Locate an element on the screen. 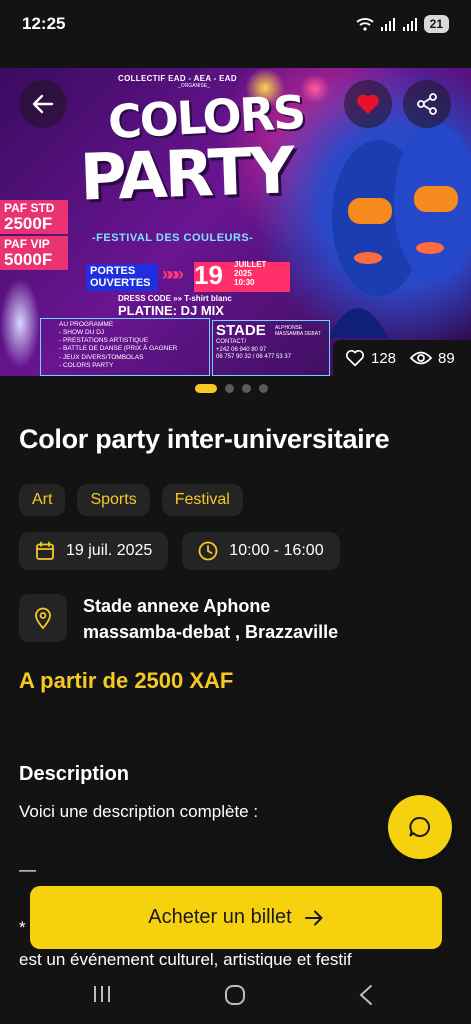 This screenshot has width=471, height=1024. poster-festival: -FESTIVAL DES COULEURS- is located at coordinates (173, 238).